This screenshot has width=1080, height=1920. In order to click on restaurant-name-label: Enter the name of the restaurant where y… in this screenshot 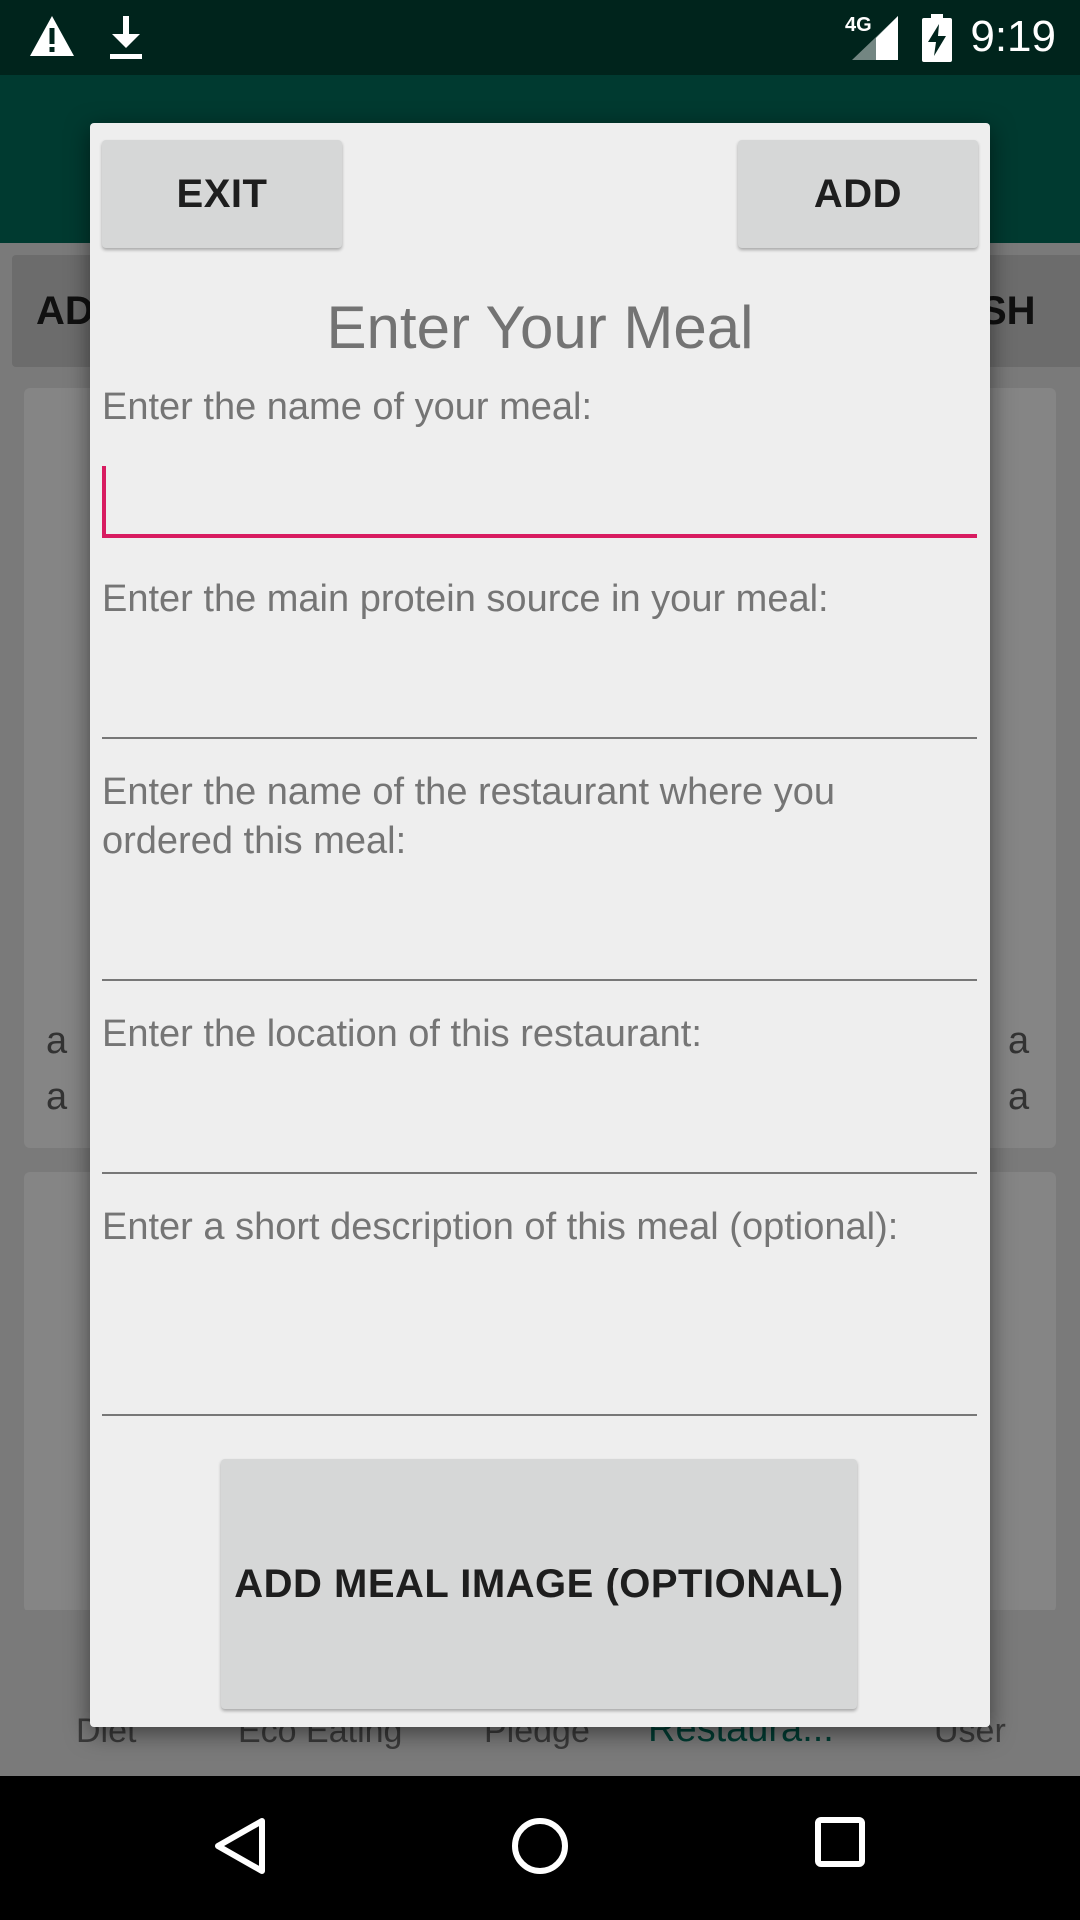, I will do `click(468, 816)`.